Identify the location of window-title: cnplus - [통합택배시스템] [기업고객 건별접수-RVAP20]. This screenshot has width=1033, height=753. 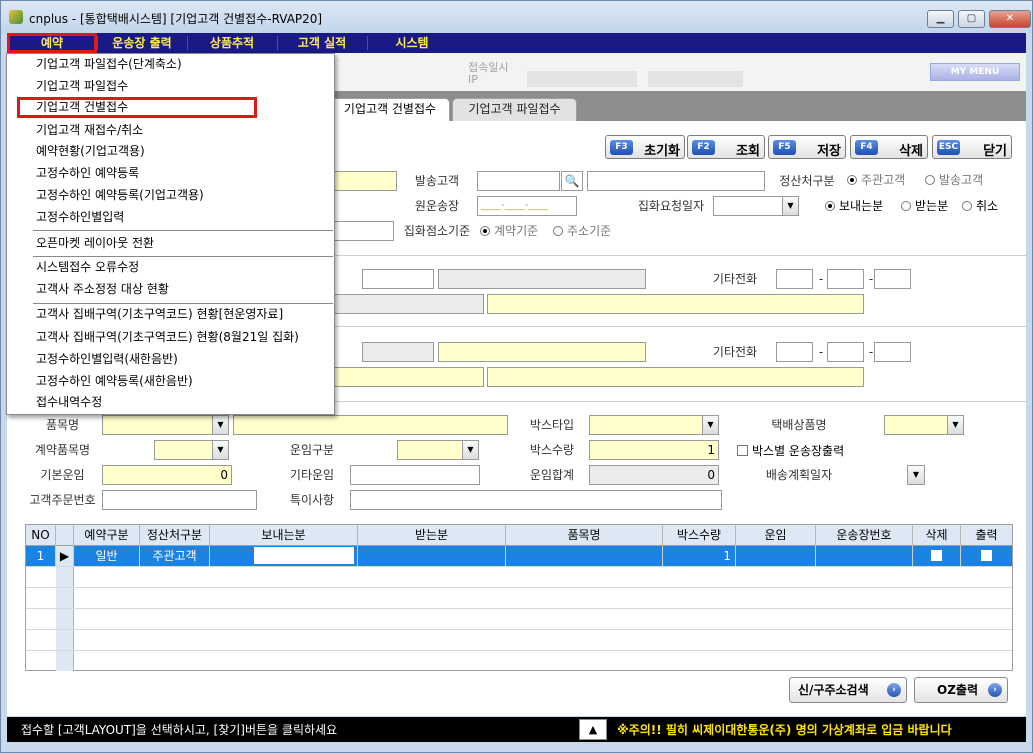
(176, 19).